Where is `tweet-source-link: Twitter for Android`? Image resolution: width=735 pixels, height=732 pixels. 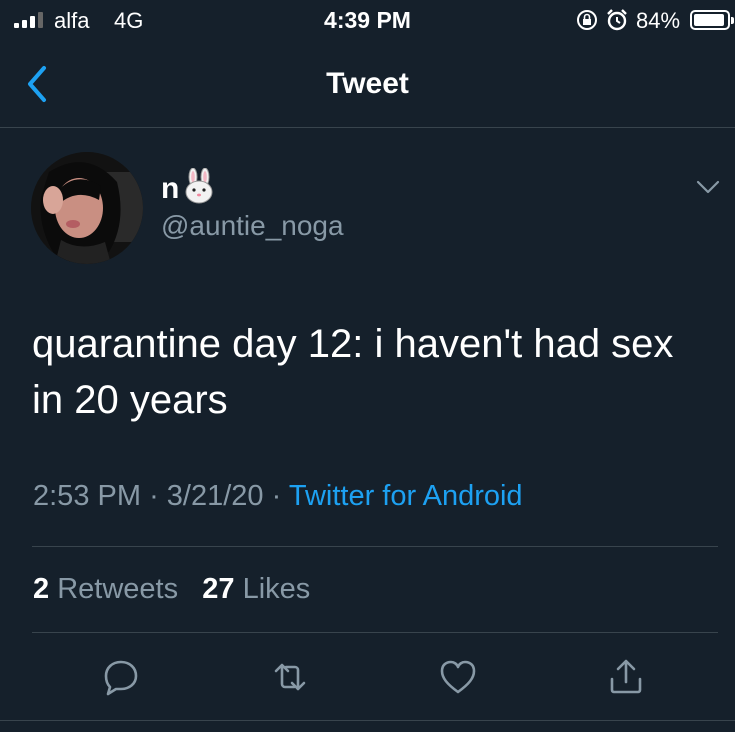 tweet-source-link: Twitter for Android is located at coordinates (406, 496).